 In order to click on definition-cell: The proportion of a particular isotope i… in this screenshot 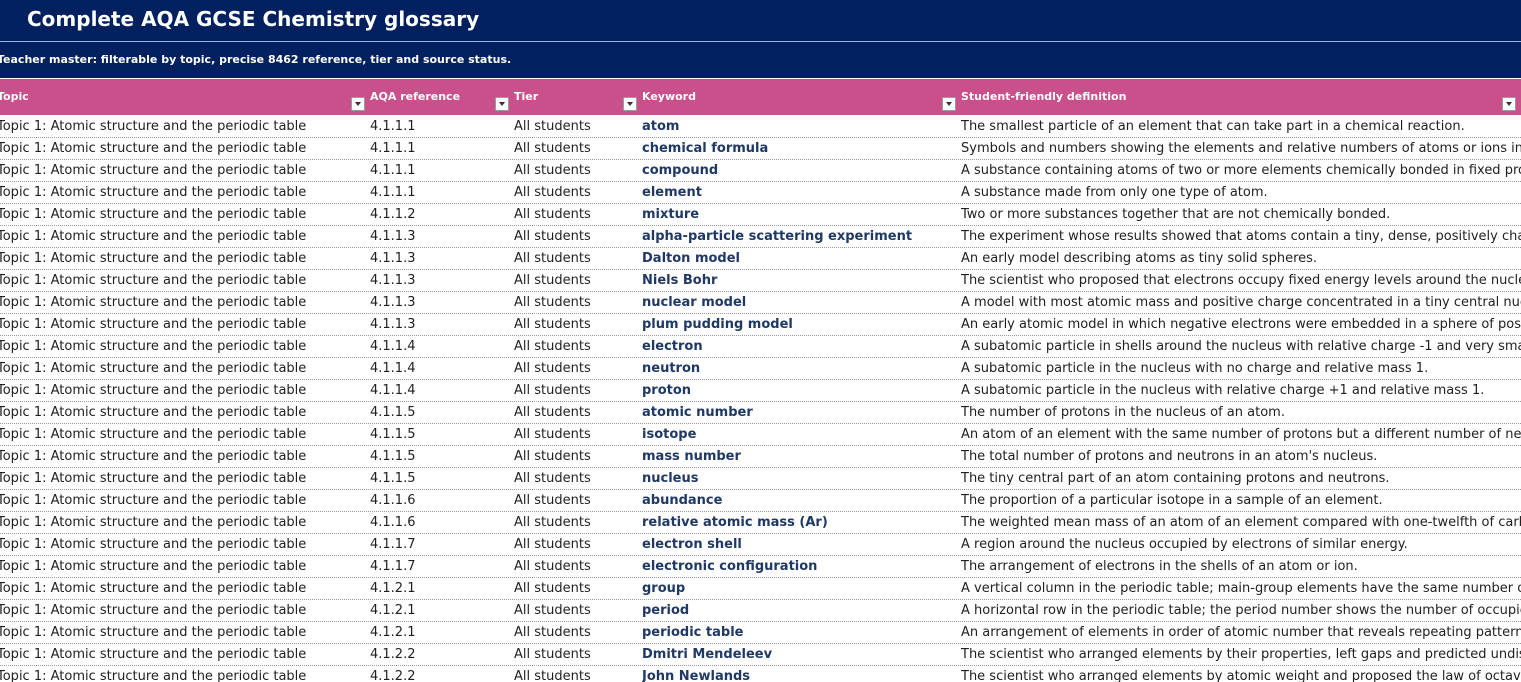, I will do `click(1241, 500)`.